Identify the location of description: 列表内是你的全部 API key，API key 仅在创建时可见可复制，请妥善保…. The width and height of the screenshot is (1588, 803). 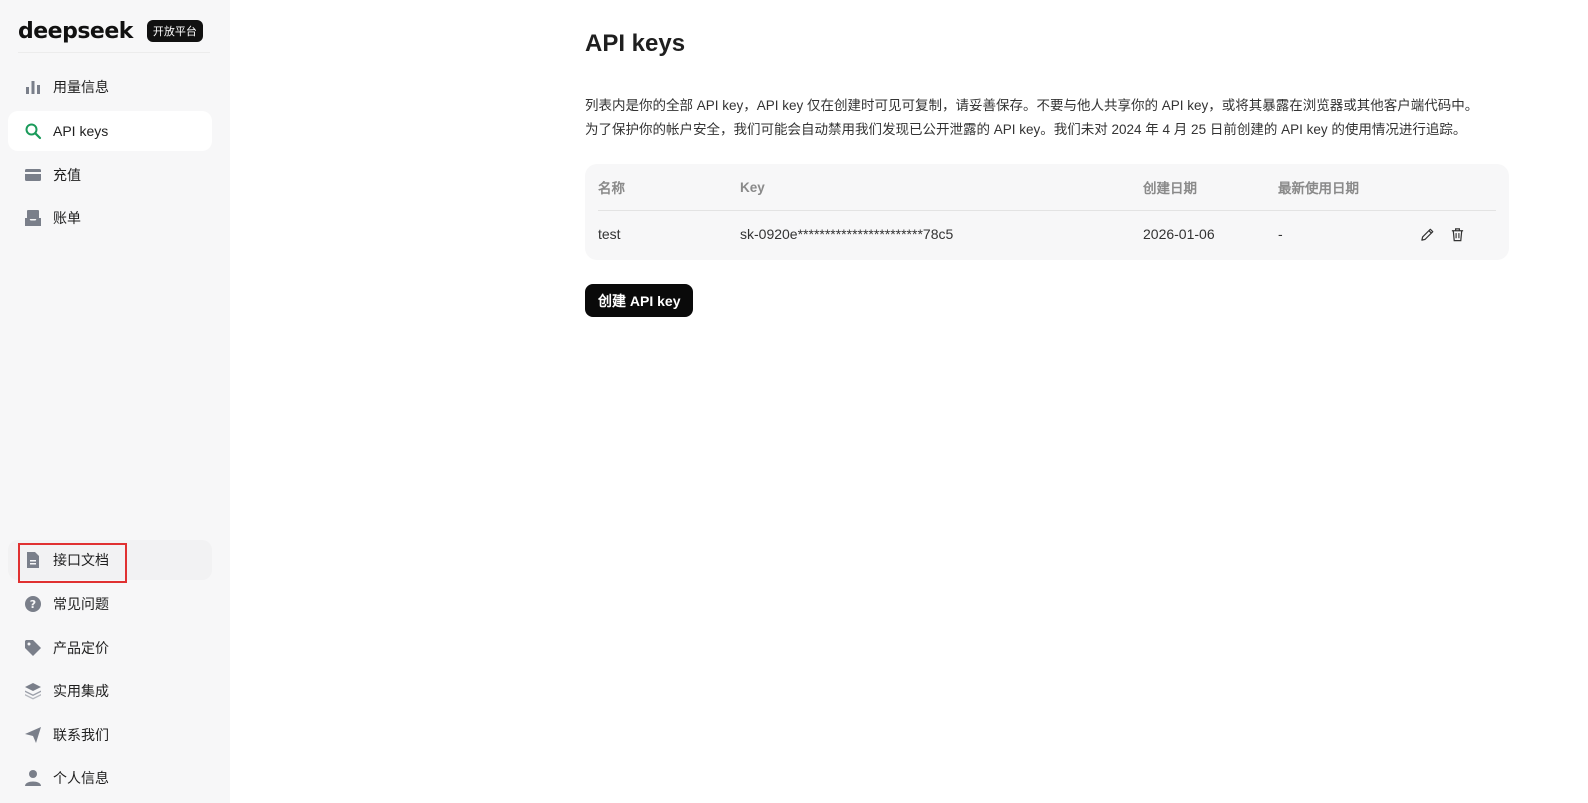
(1047, 118).